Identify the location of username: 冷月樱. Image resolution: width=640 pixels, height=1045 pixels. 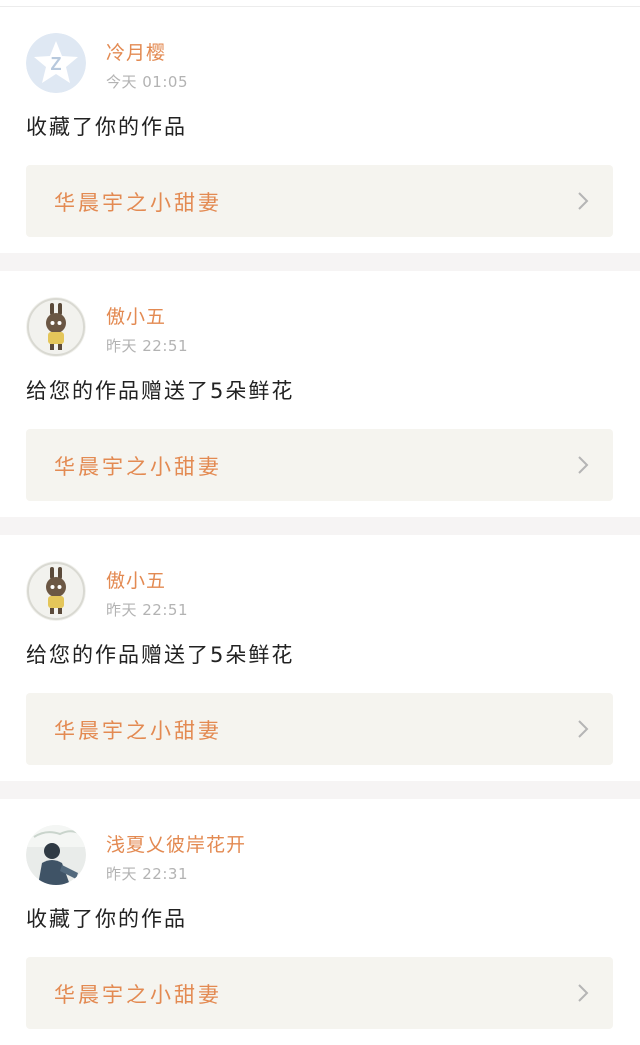
(136, 51).